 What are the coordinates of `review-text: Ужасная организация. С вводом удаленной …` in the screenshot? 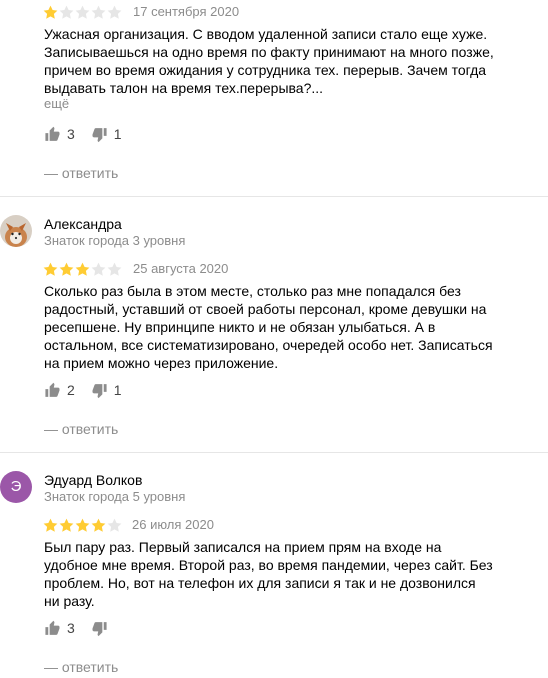 It's located at (269, 61).